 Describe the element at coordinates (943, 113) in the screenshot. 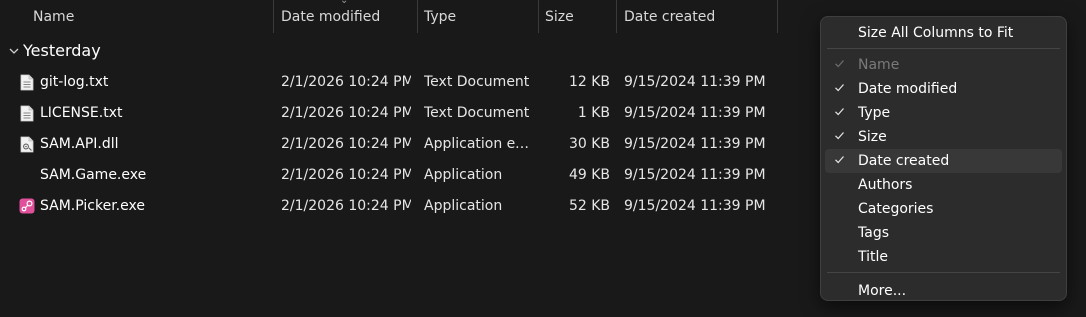

I see `menu-item-type: Type` at that location.